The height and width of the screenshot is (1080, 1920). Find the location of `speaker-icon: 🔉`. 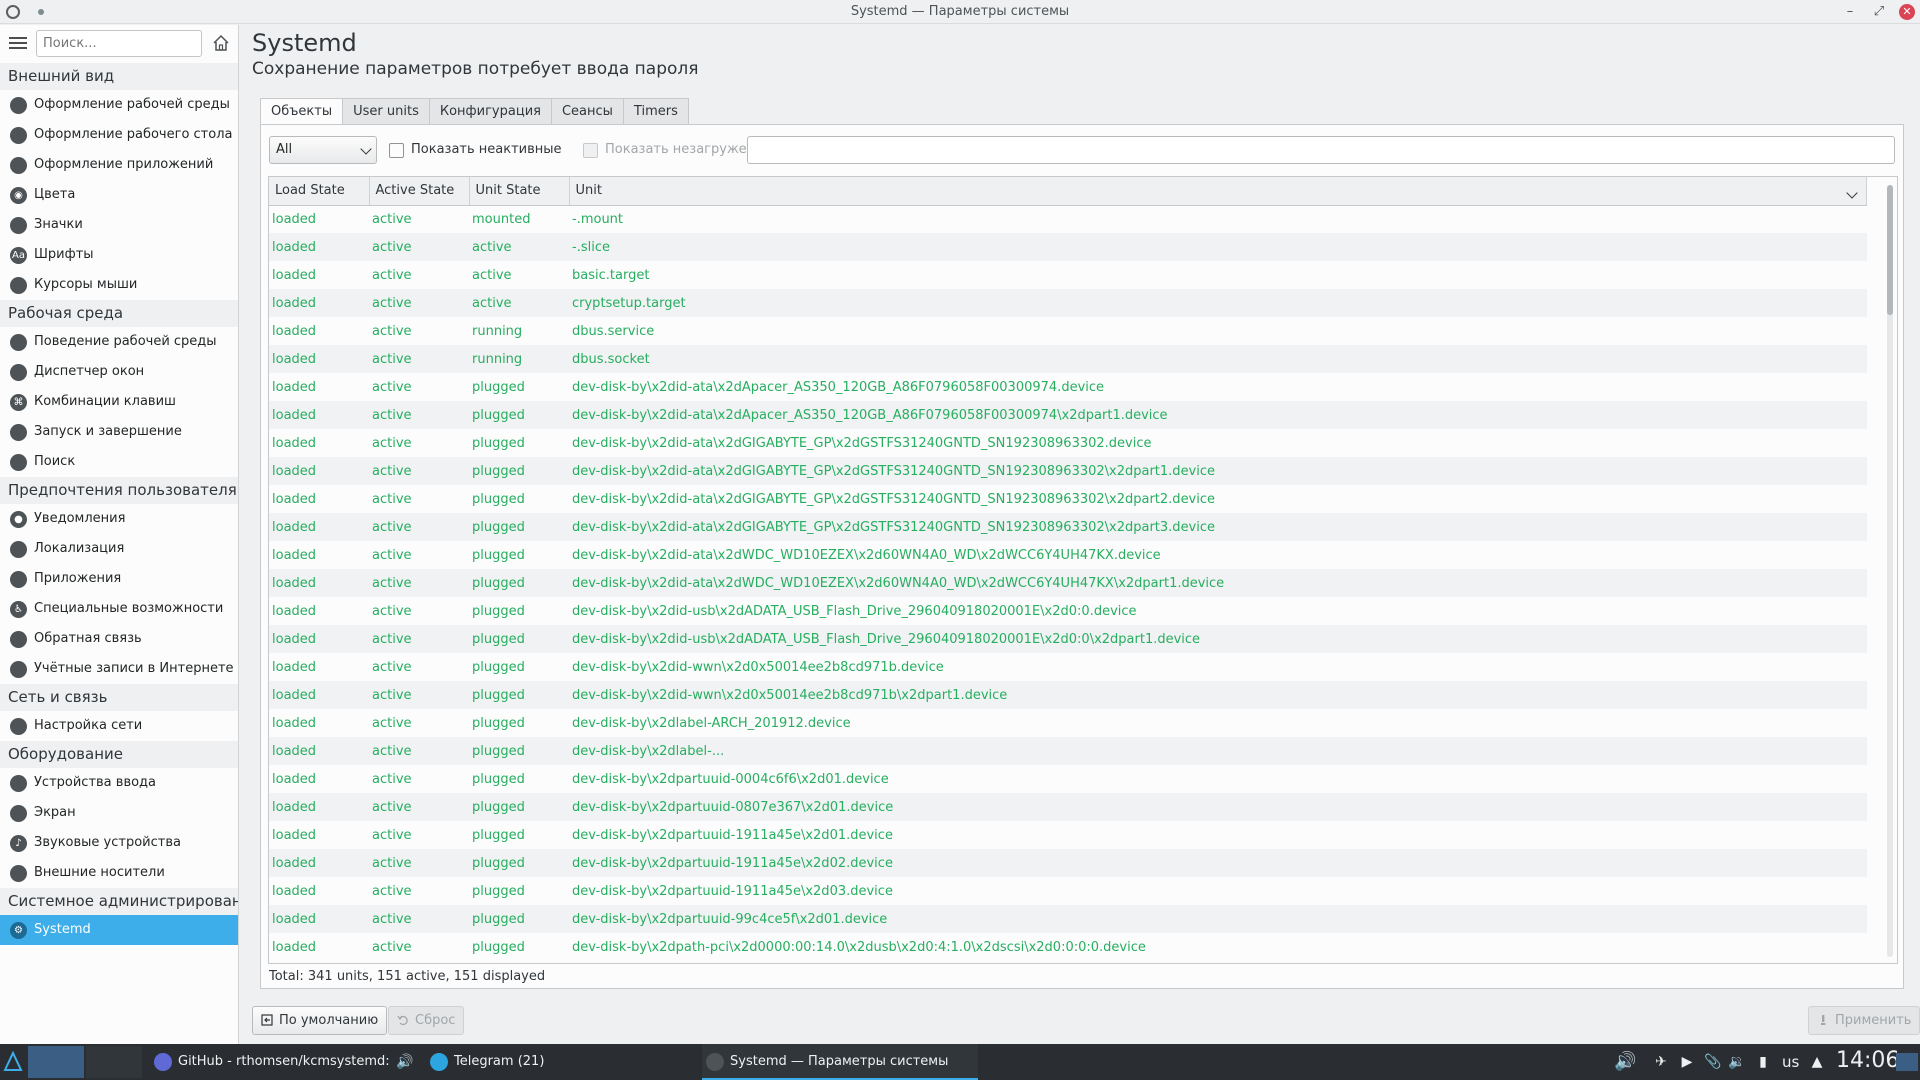

speaker-icon: 🔉 is located at coordinates (1737, 1062).